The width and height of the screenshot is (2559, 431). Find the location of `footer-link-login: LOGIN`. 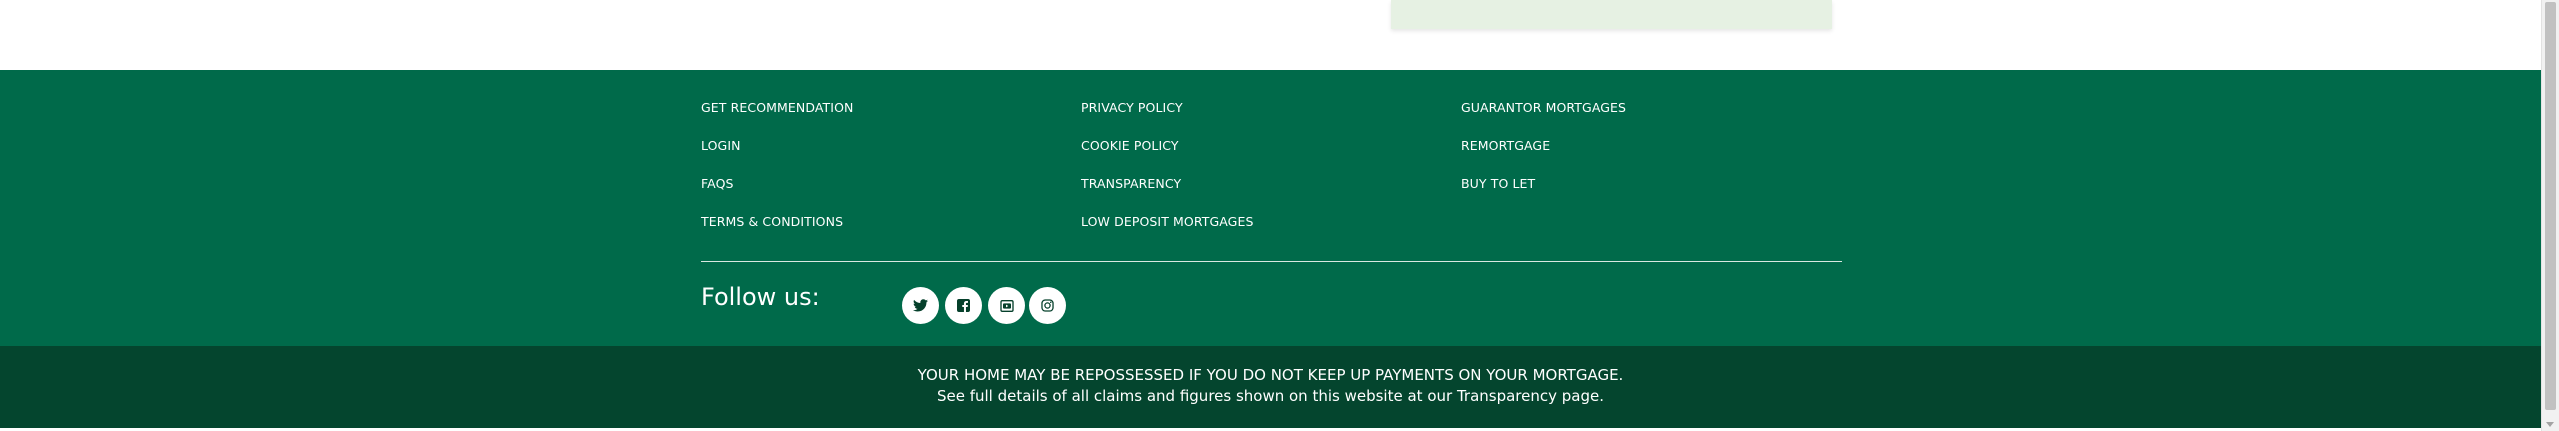

footer-link-login: LOGIN is located at coordinates (721, 145).